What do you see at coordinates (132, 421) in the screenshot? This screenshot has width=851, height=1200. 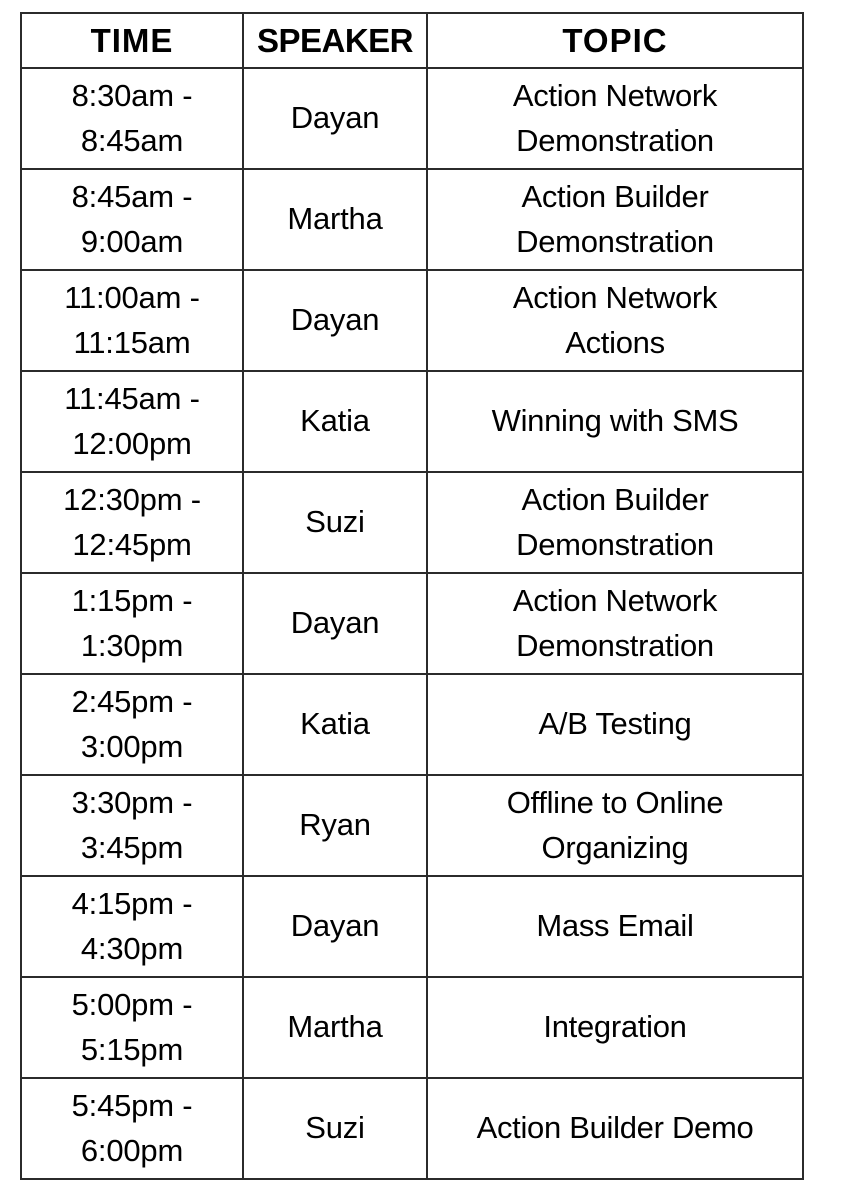 I see `cell-time: 11:45am - 12:00pm` at bounding box center [132, 421].